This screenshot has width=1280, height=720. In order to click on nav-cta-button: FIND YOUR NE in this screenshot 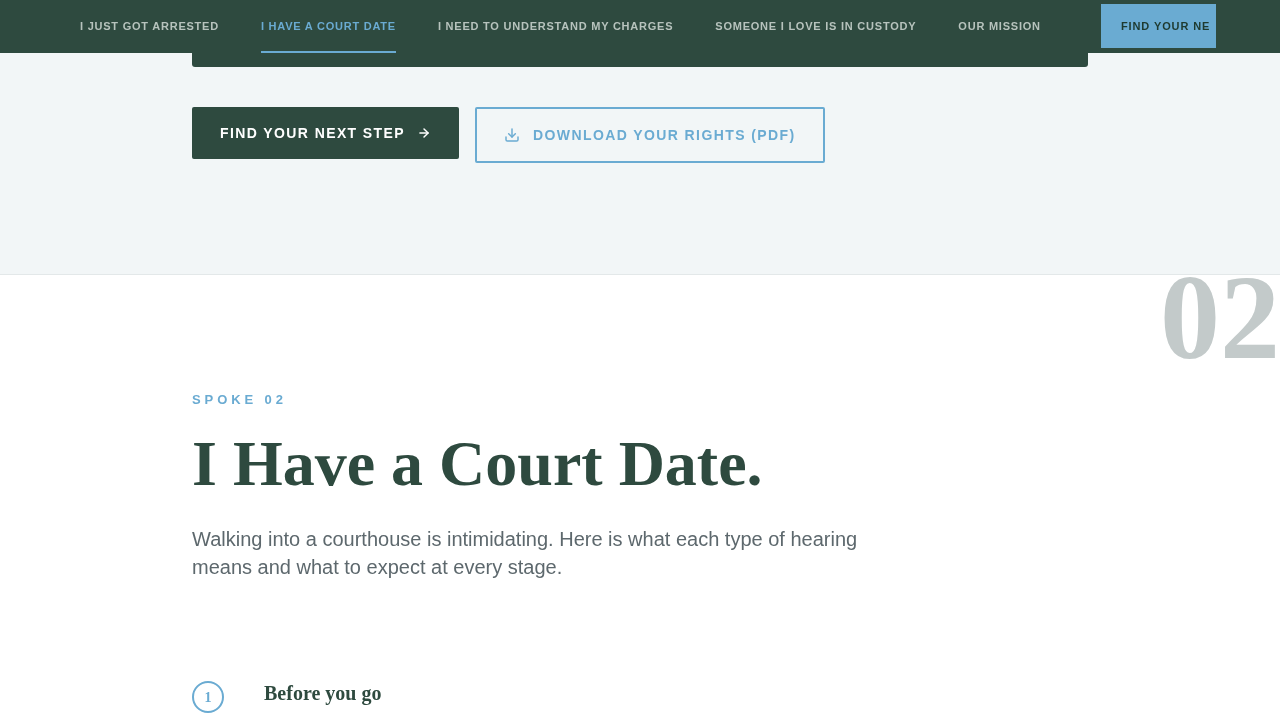, I will do `click(1158, 26)`.